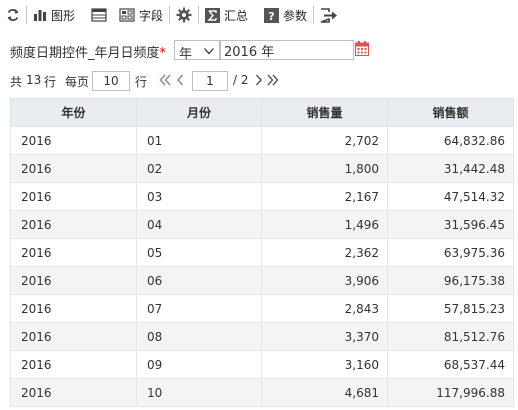  I want to click on table-icon, so click(99, 15).